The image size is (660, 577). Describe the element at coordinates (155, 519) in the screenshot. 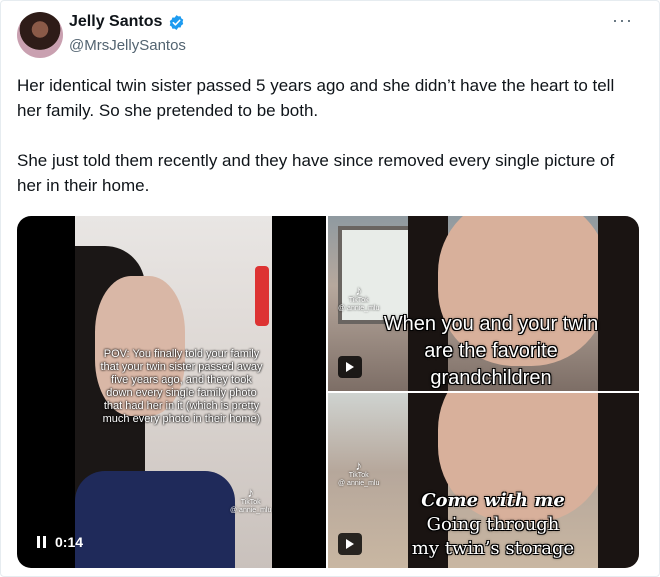

I see `video-sweater` at that location.